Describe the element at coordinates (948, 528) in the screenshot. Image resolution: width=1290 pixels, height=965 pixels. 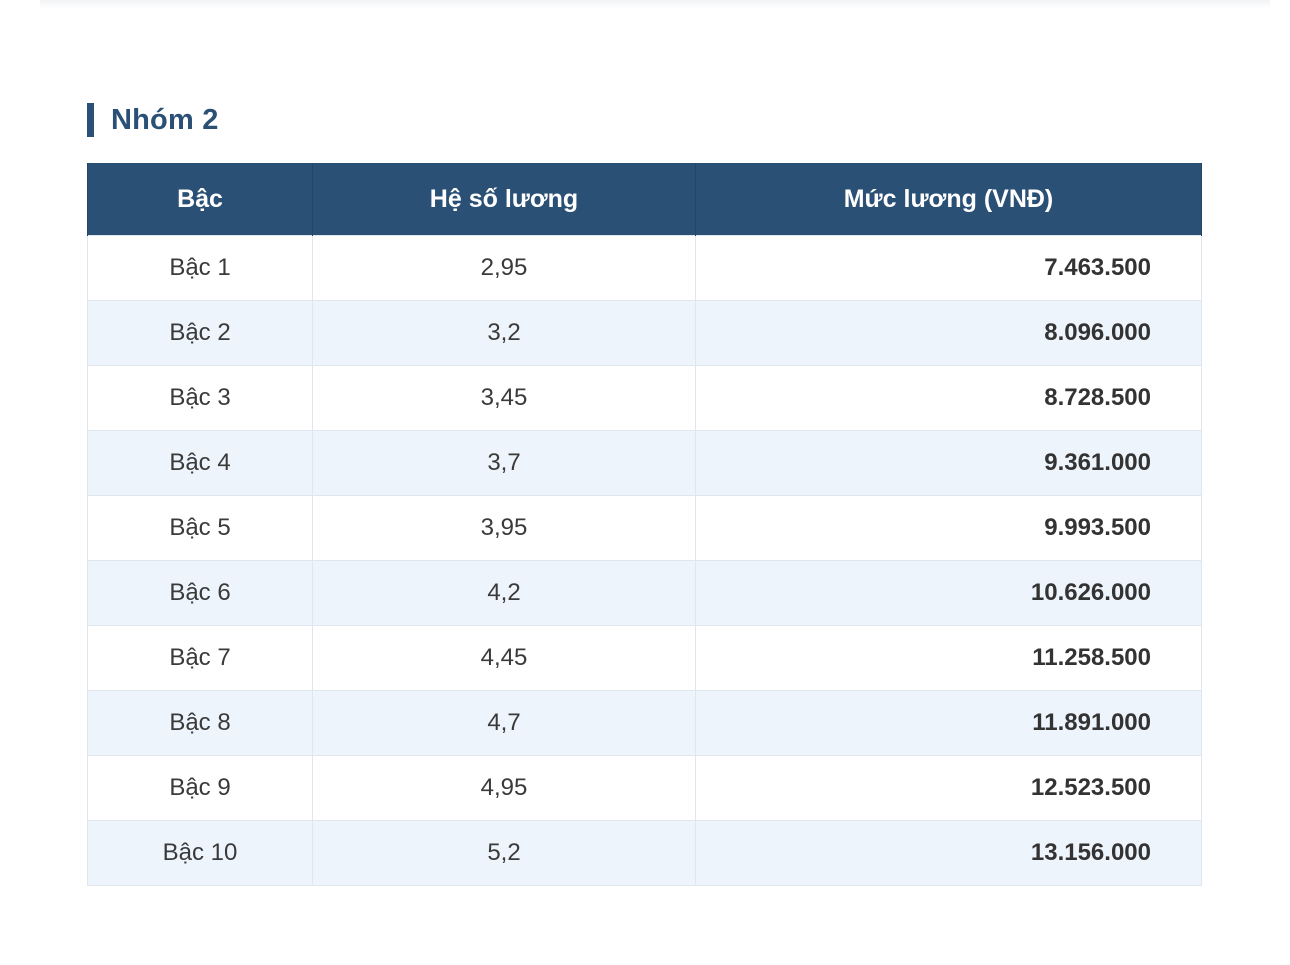
I see `cell-salary: 9.993.500` at that location.